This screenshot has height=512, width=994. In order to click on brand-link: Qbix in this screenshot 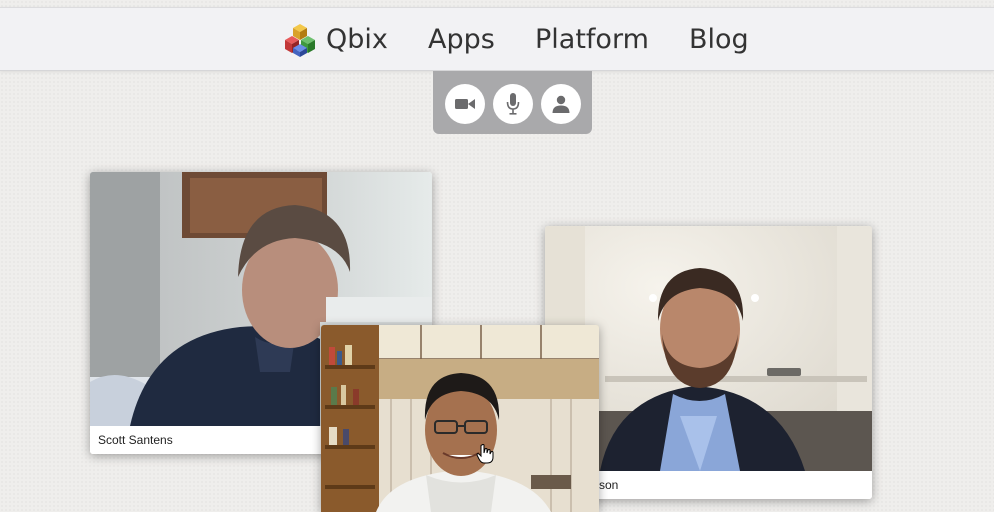, I will do `click(335, 40)`.